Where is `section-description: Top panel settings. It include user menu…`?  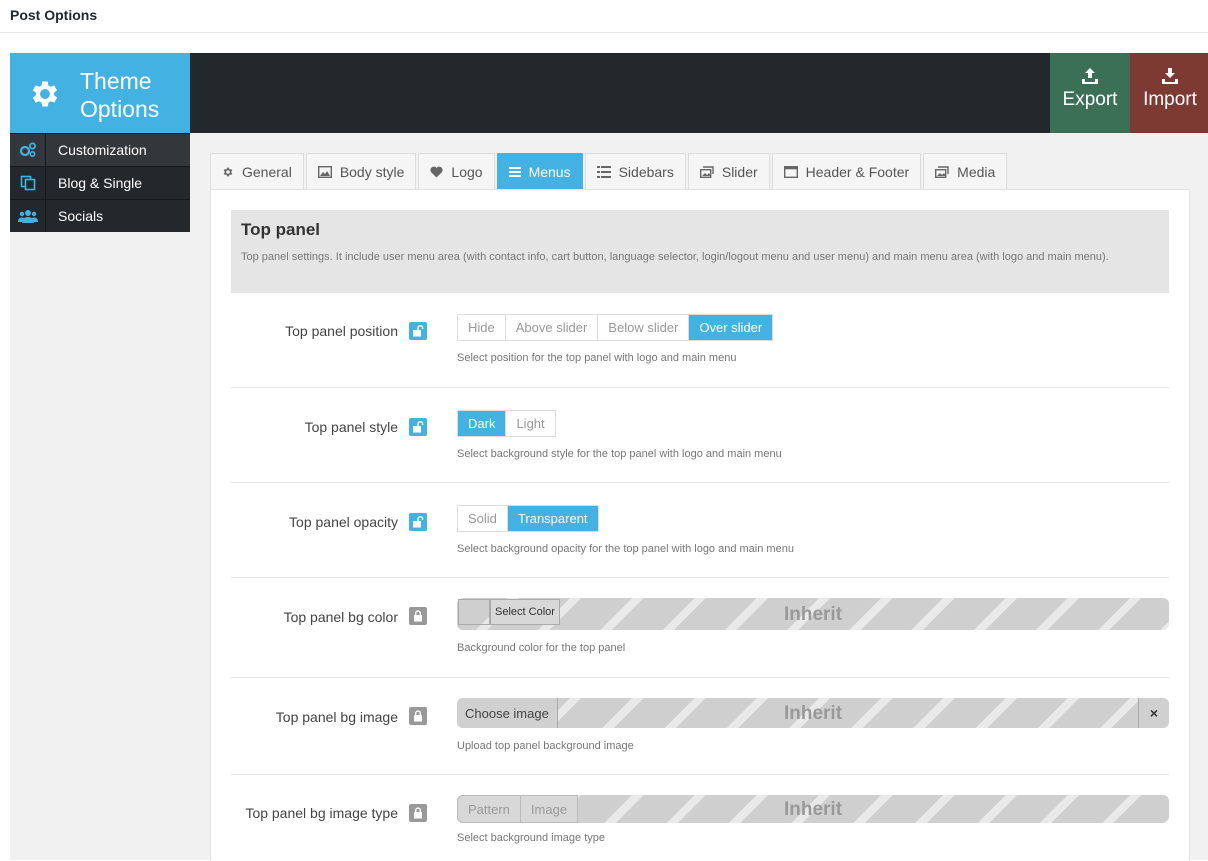 section-description: Top panel settings. It include user menu… is located at coordinates (675, 257).